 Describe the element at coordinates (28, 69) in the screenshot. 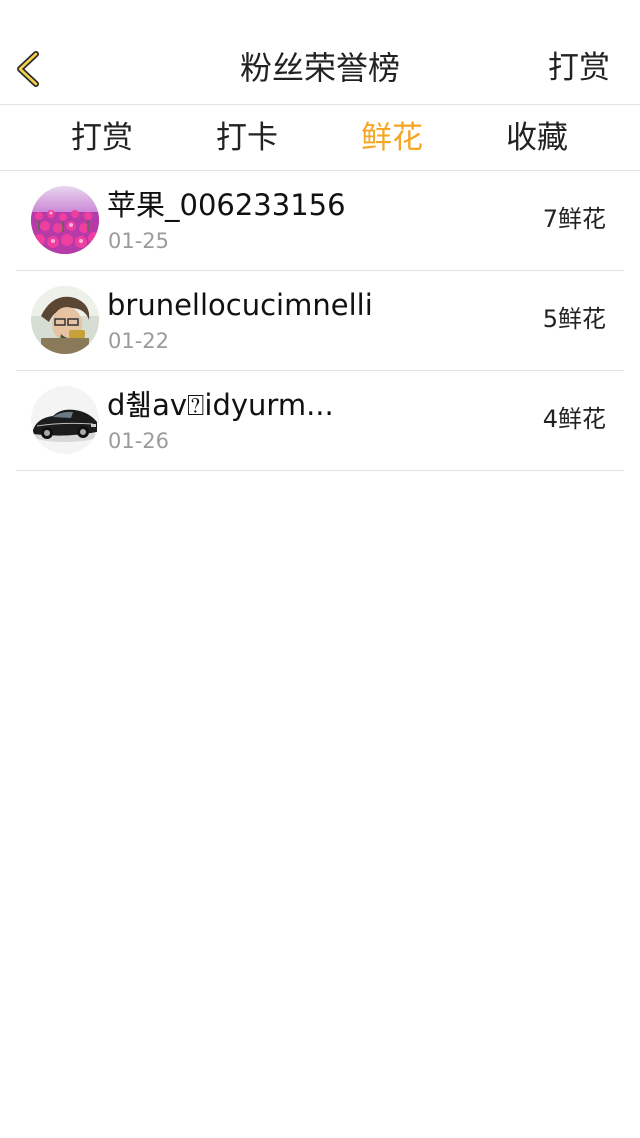

I see `chevron-left-icon` at that location.